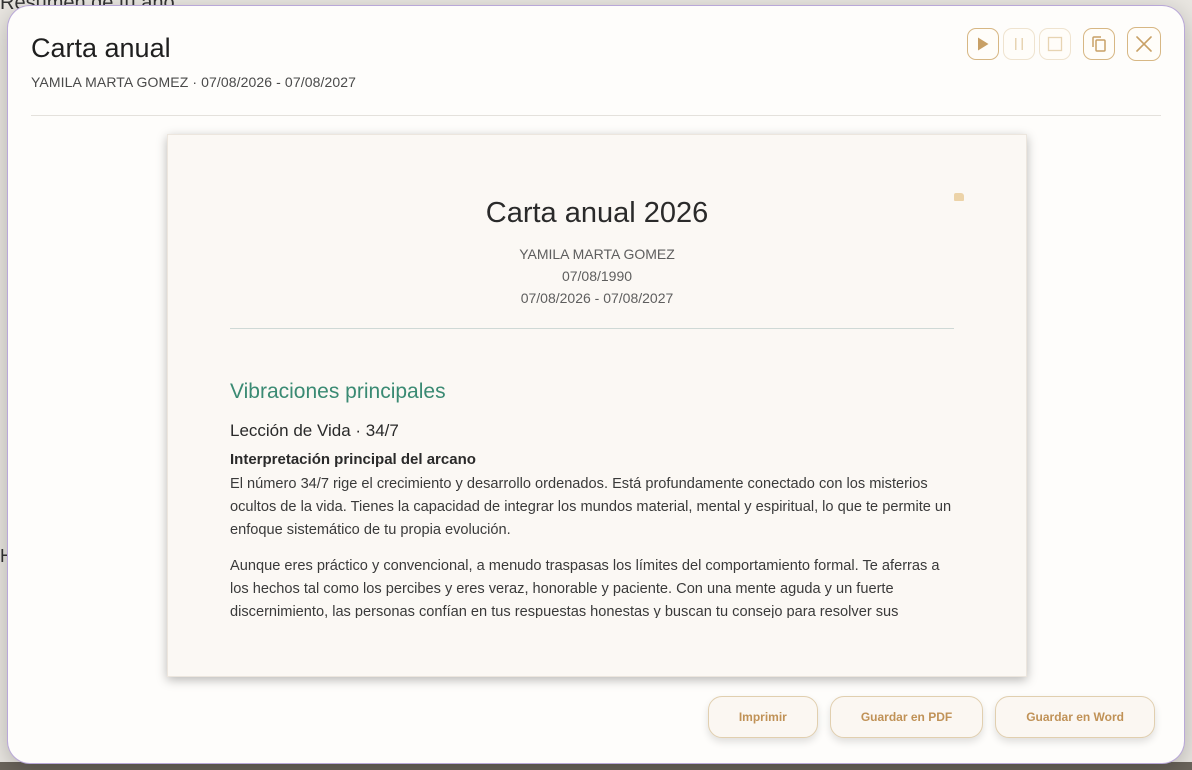 This screenshot has height=770, width=1192. I want to click on stop-button, so click(1055, 44).